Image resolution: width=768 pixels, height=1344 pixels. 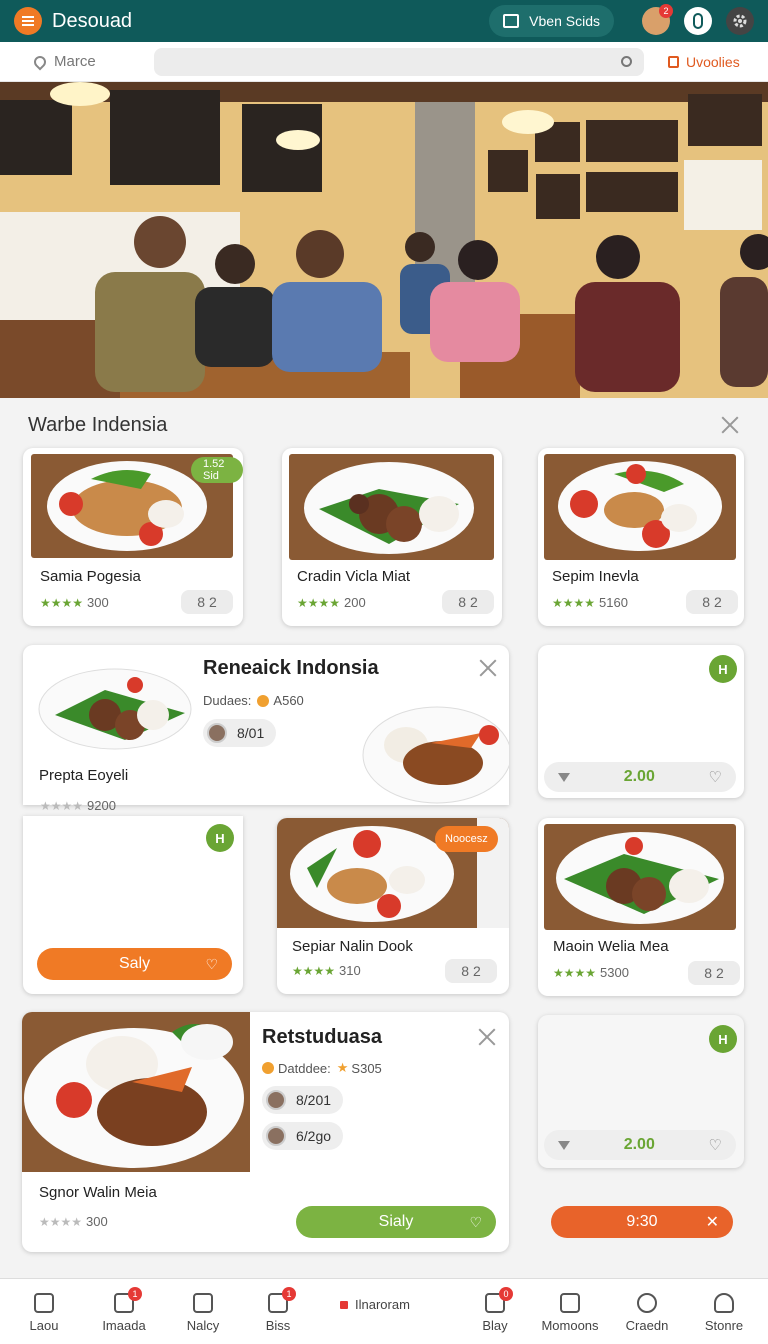 I want to click on food-card: Sepim Inevla ★★★★ 5160 8 2, so click(x=641, y=537).